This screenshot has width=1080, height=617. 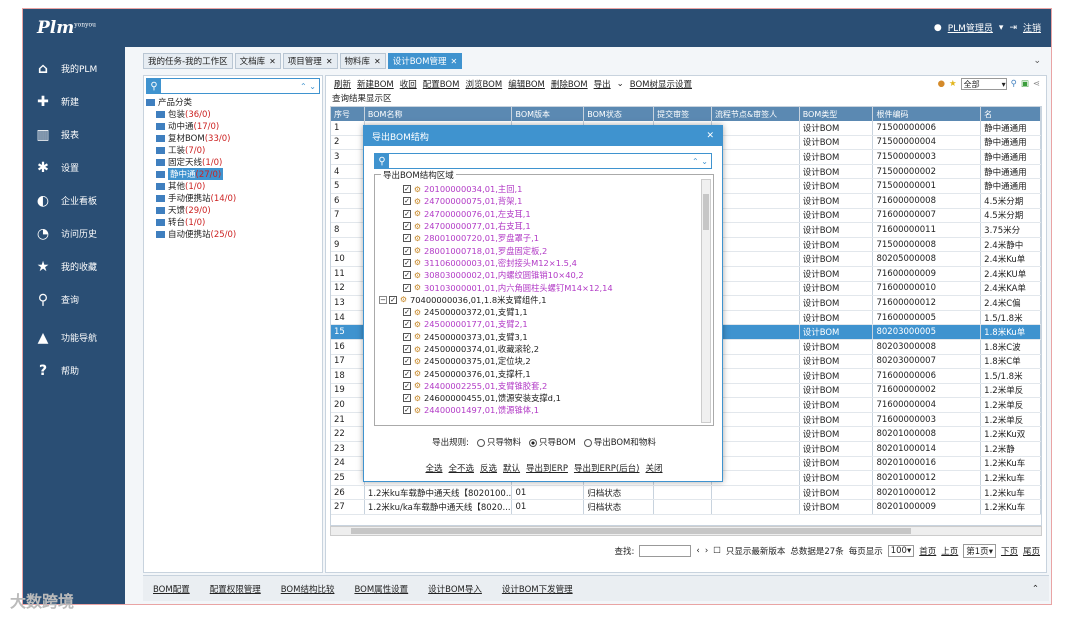 I want to click on tree-node: 固定天线(1/0), so click(x=233, y=162).